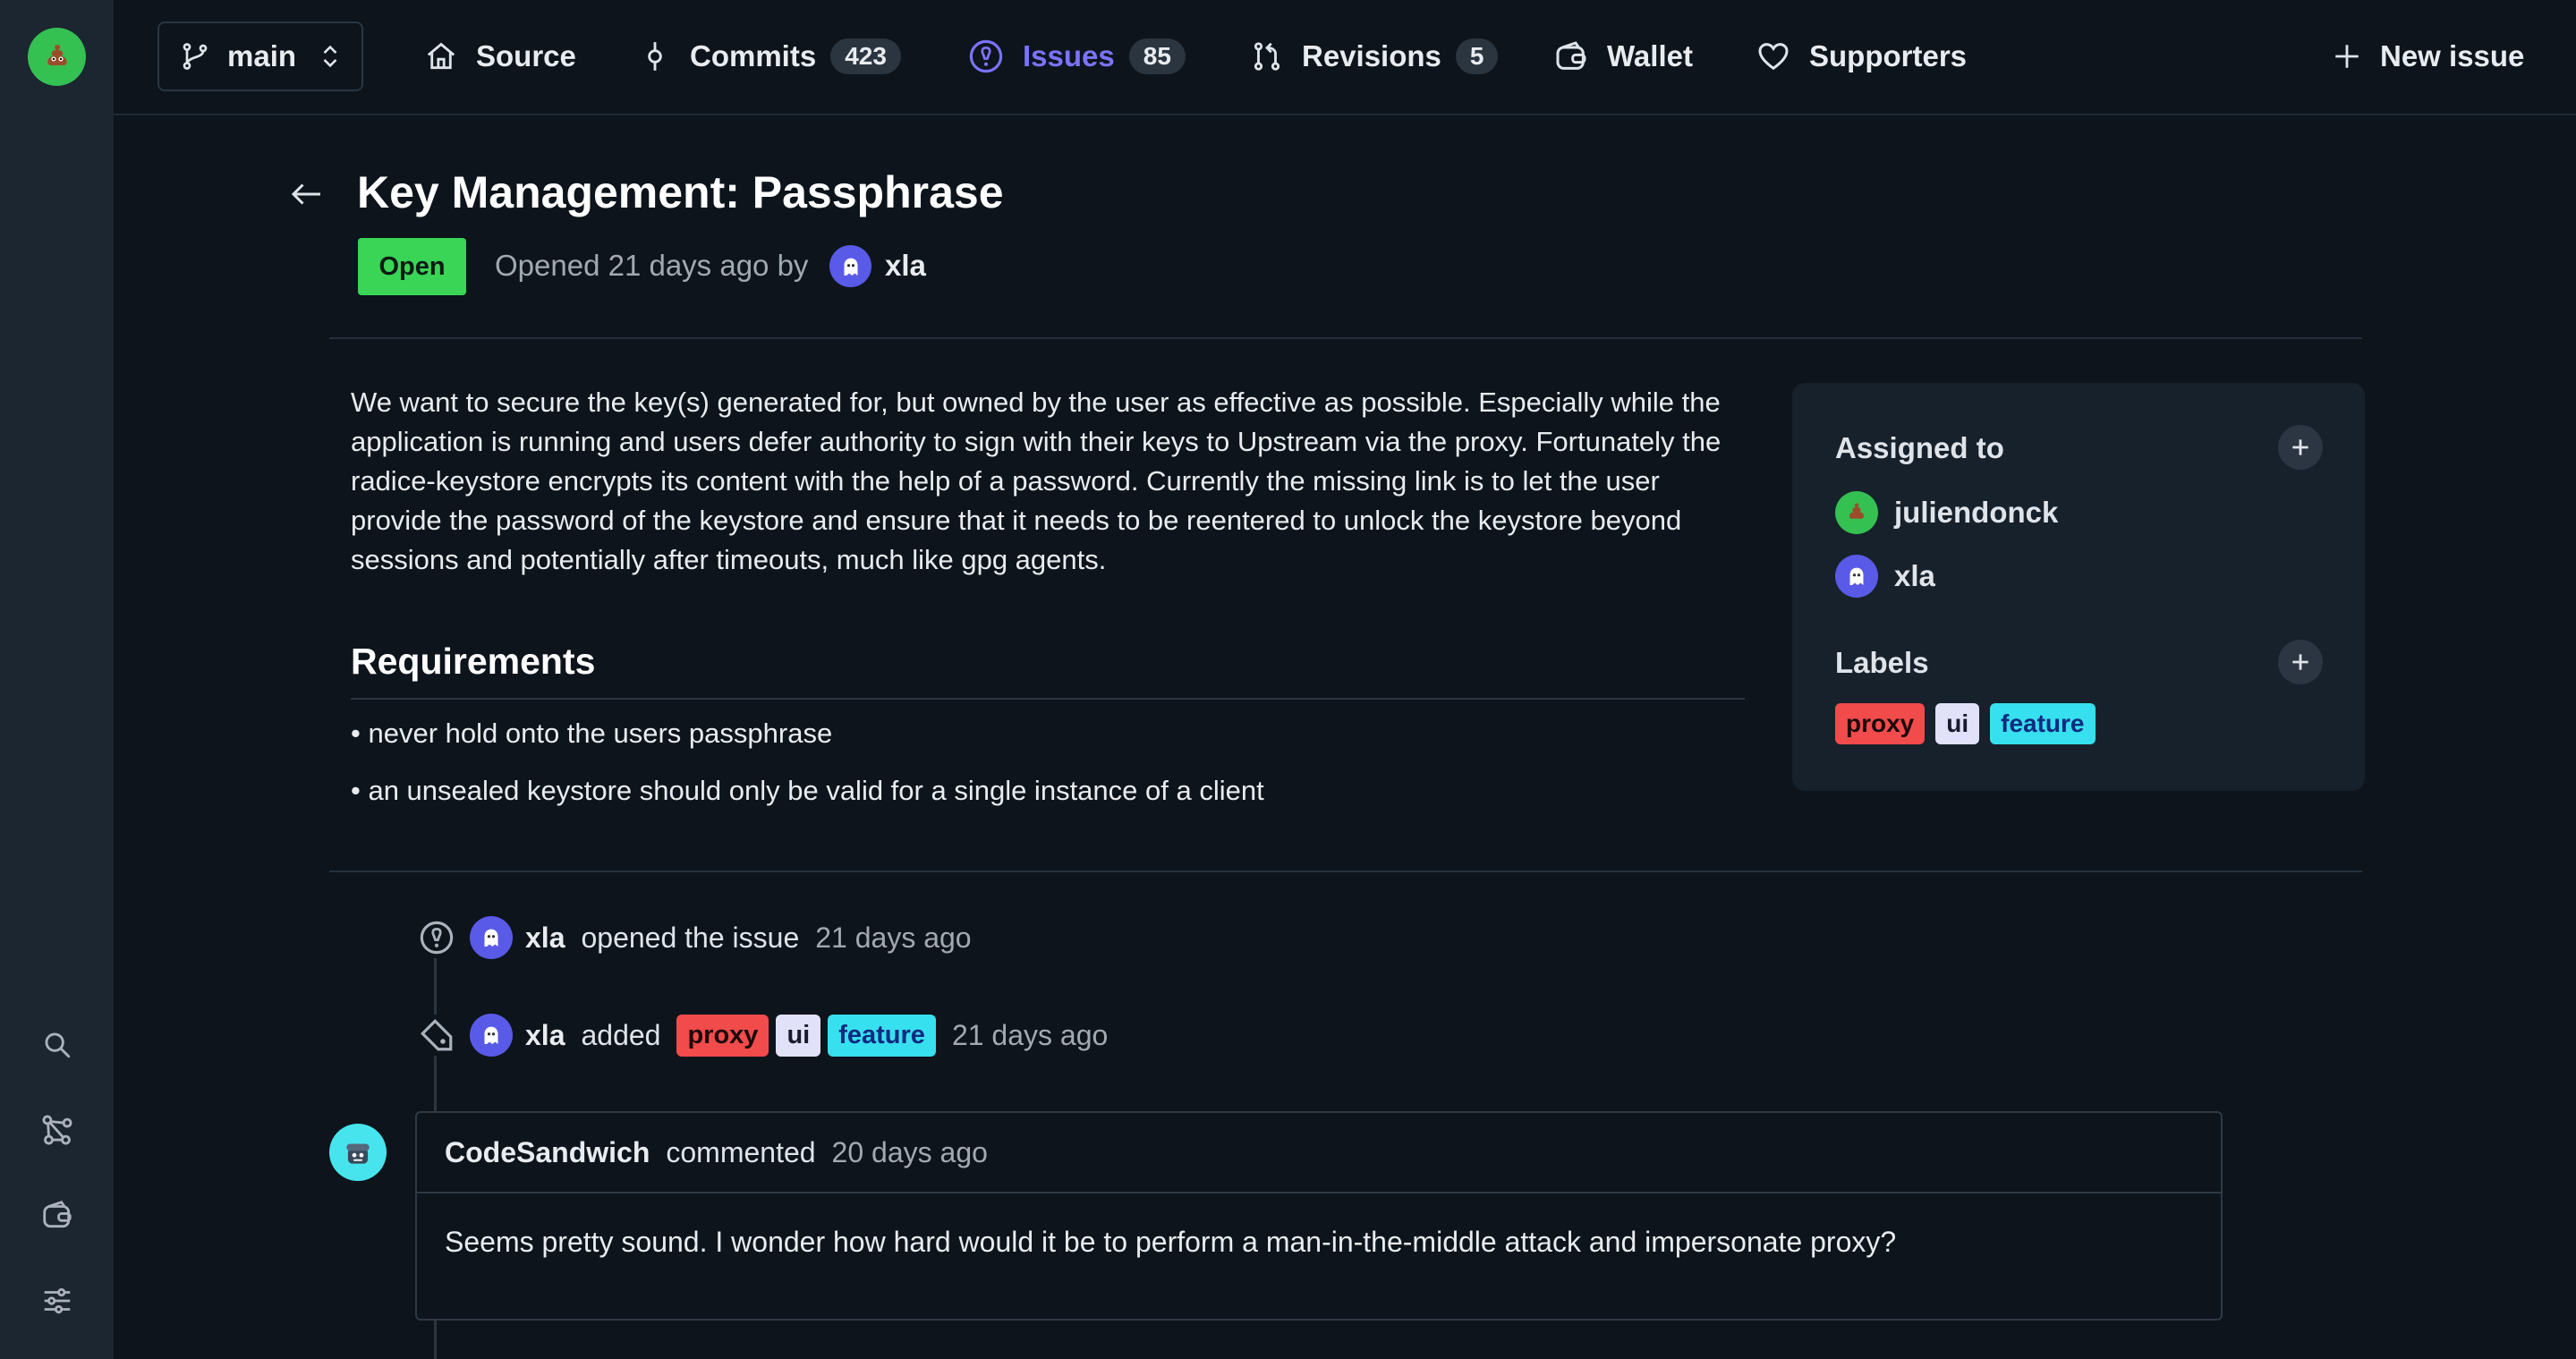 Image resolution: width=2576 pixels, height=1359 pixels. Describe the element at coordinates (1914, 575) in the screenshot. I see `assignee-name: xla` at that location.